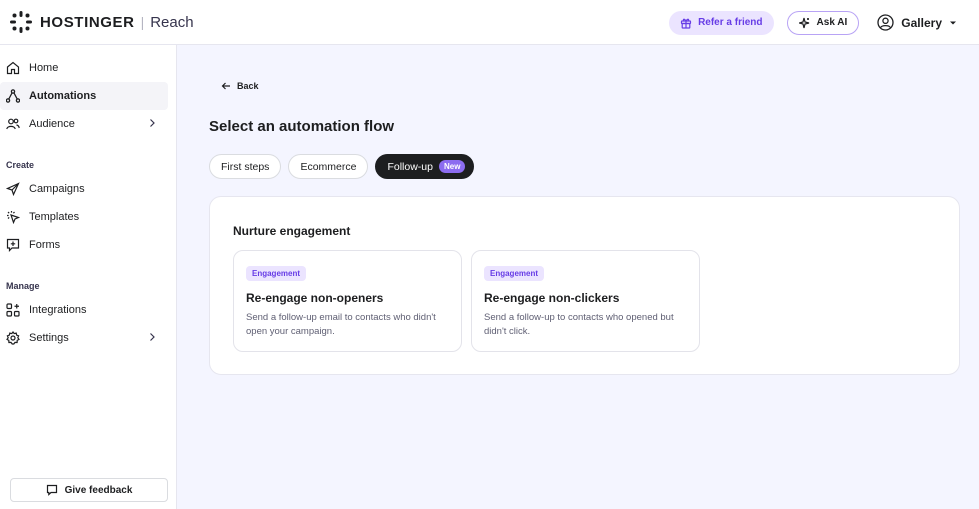 This screenshot has width=979, height=509. I want to click on automation-icon, so click(13, 96).